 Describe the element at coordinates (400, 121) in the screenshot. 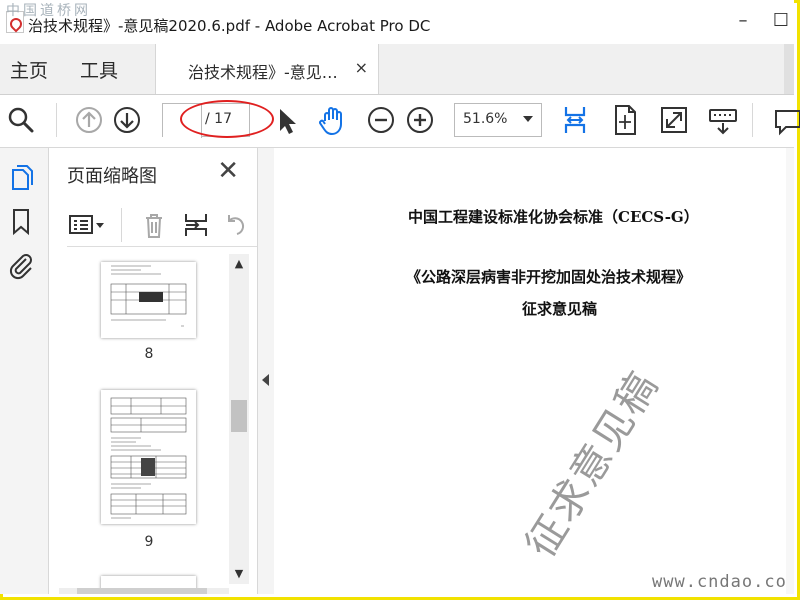

I see `toolbar: / 17 51.6%` at that location.